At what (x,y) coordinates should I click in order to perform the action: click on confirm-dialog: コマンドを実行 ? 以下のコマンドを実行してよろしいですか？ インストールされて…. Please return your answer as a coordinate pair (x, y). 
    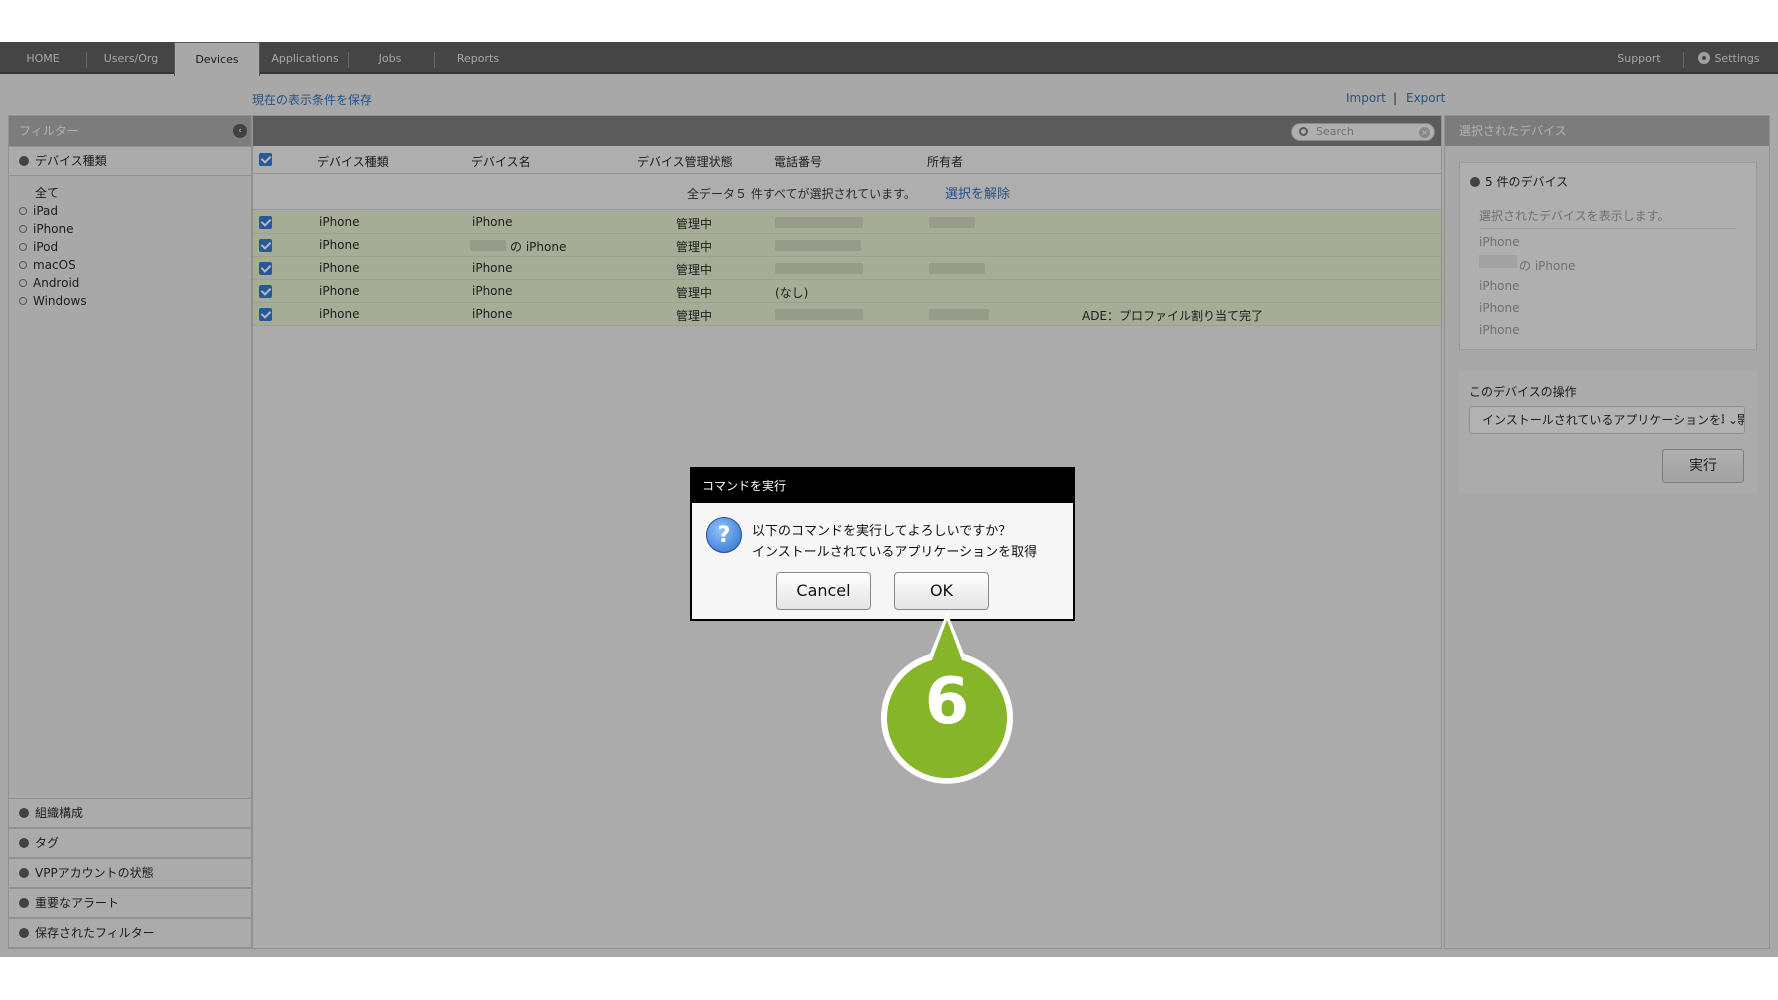
    Looking at the image, I should click on (882, 544).